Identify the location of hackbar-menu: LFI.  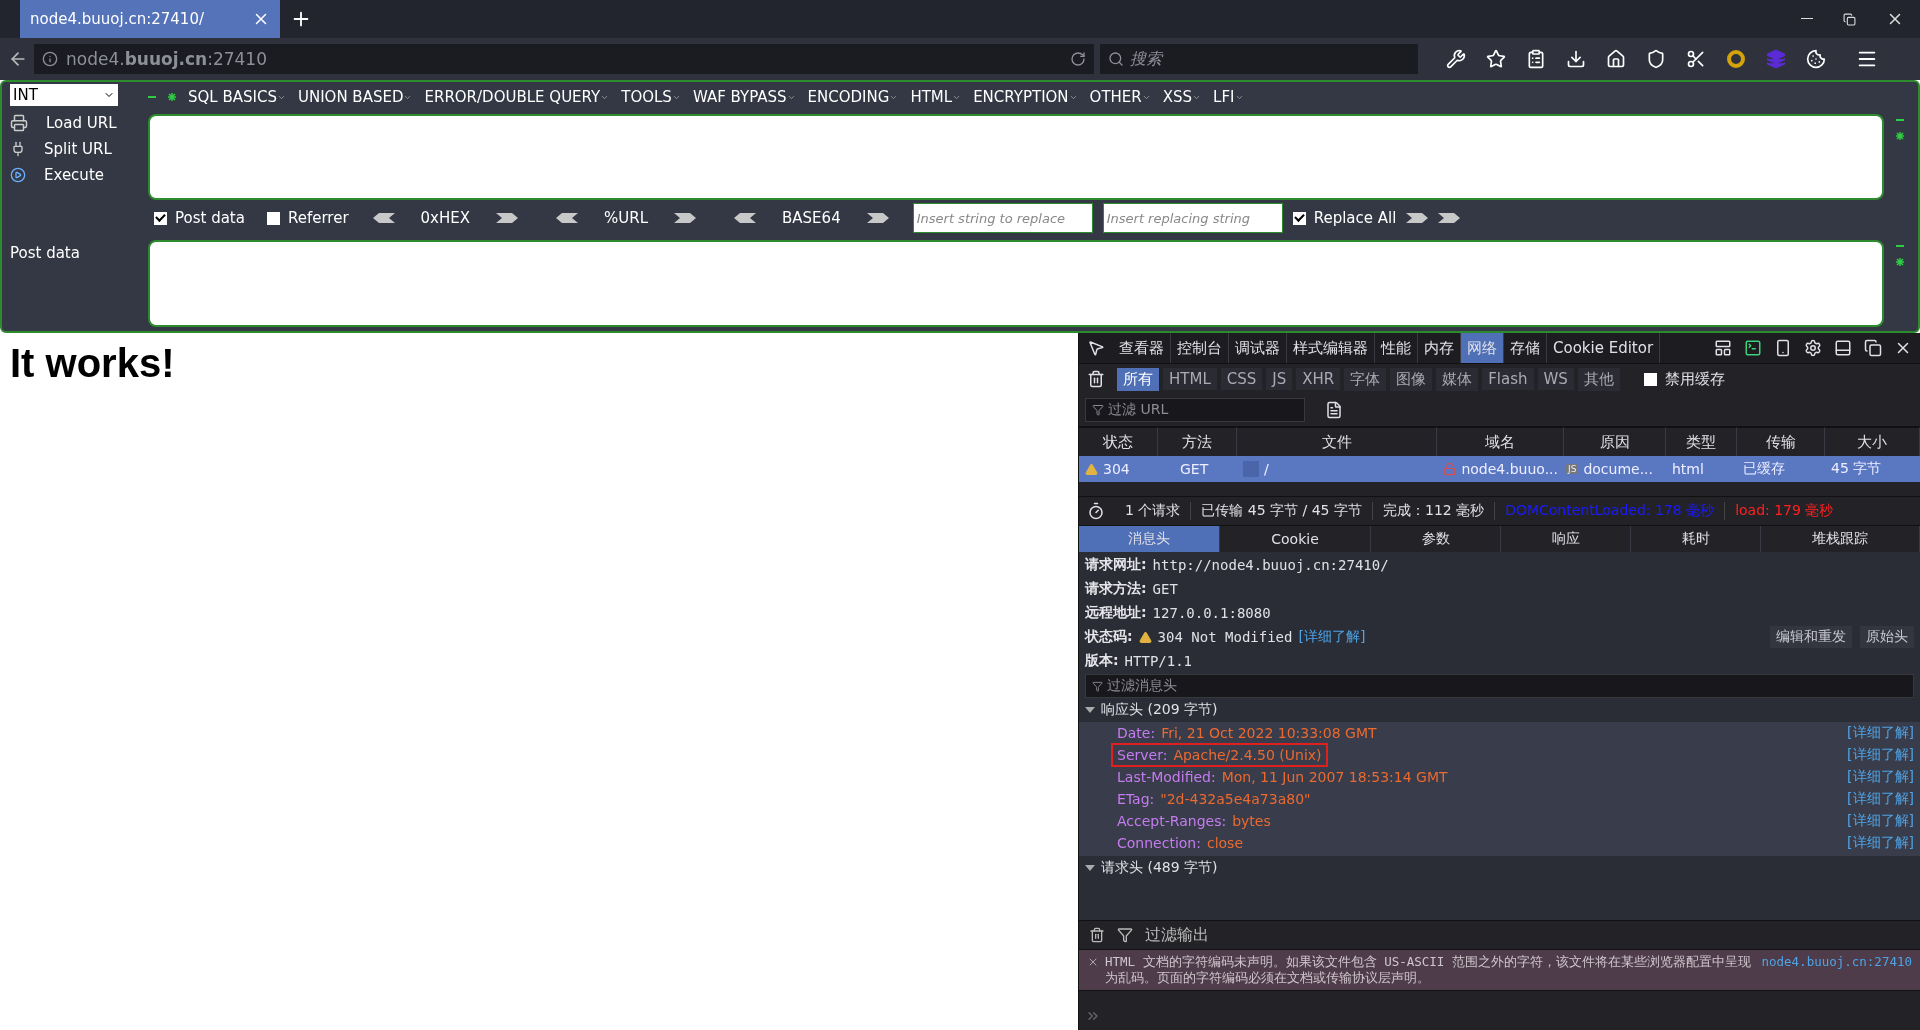
(1228, 97).